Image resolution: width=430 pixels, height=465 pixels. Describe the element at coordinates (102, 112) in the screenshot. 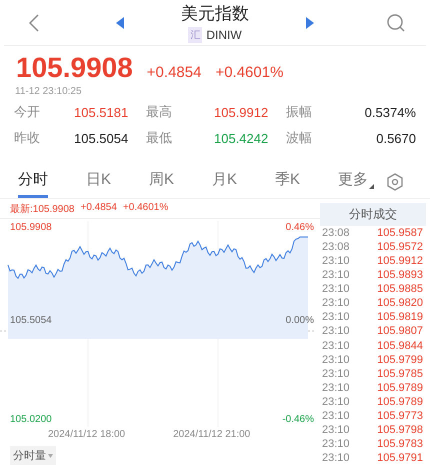

I see `stat-value: 105.5181` at that location.